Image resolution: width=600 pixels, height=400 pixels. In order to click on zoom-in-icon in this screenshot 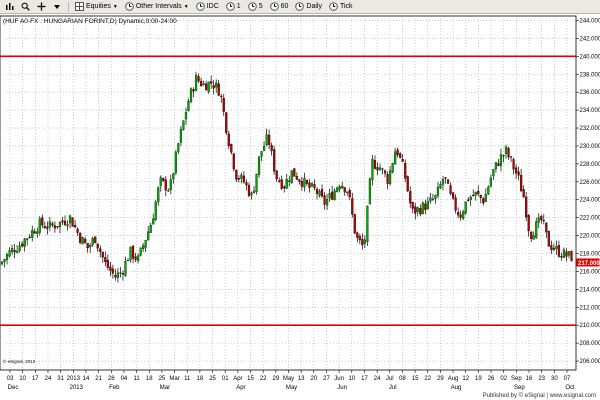, I will do `click(25, 7)`.